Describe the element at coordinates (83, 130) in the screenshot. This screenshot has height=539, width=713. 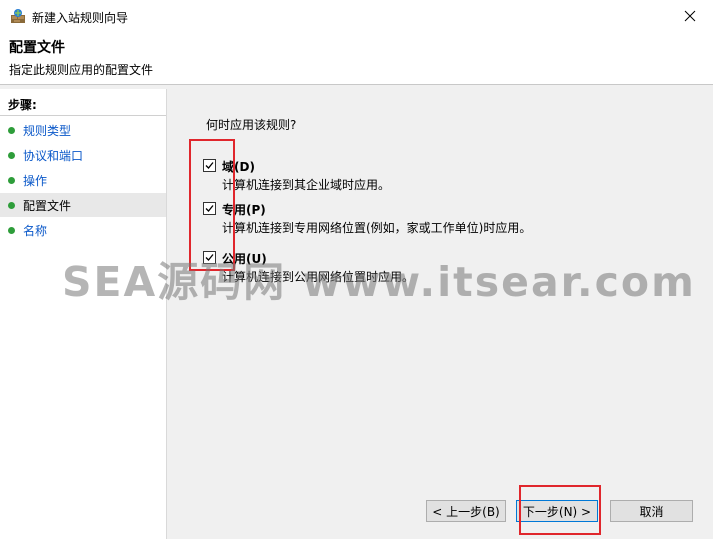
I see `step-rule-type: 规则类型` at that location.